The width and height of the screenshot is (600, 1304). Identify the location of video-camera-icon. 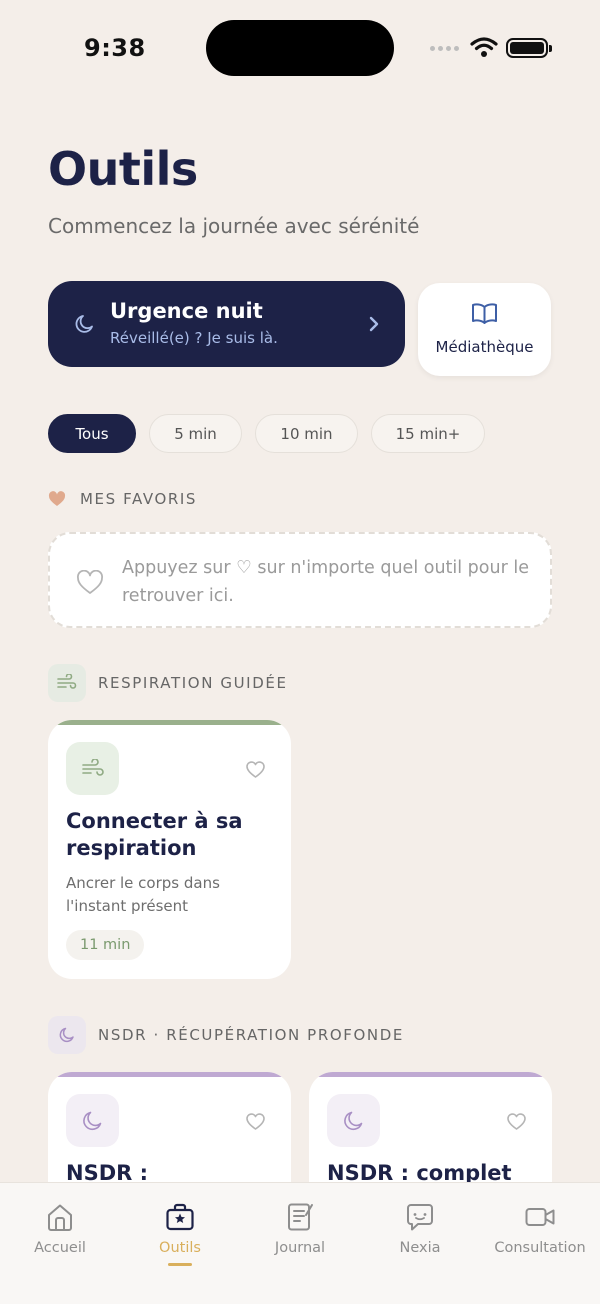
(540, 1217).